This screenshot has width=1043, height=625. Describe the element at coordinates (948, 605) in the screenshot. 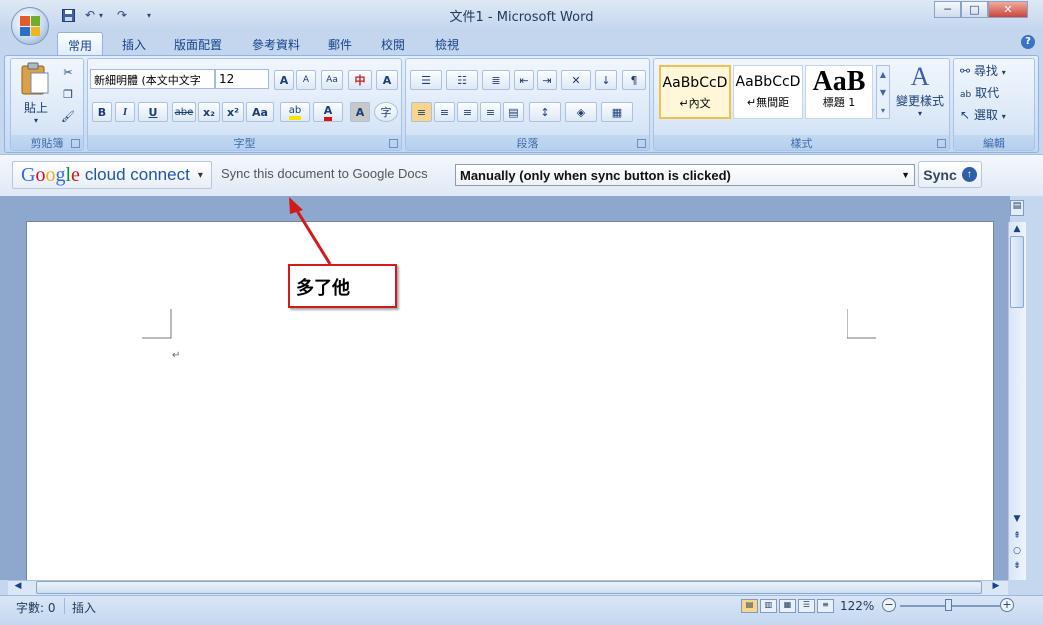

I see `zoom-slider-thumb` at that location.